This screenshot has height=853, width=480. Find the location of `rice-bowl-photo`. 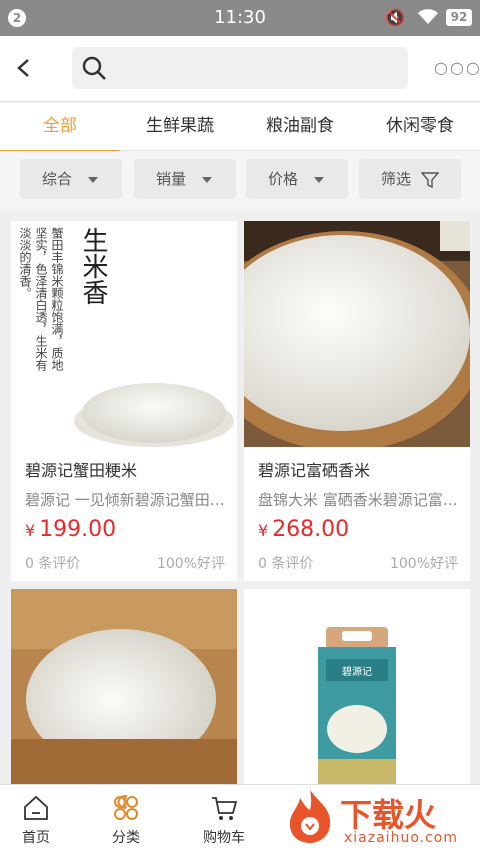

rice-bowl-photo is located at coordinates (357, 334).